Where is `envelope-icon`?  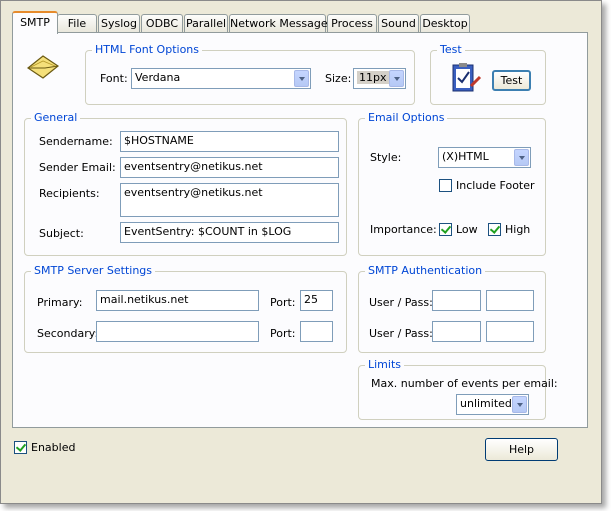
envelope-icon is located at coordinates (43, 67).